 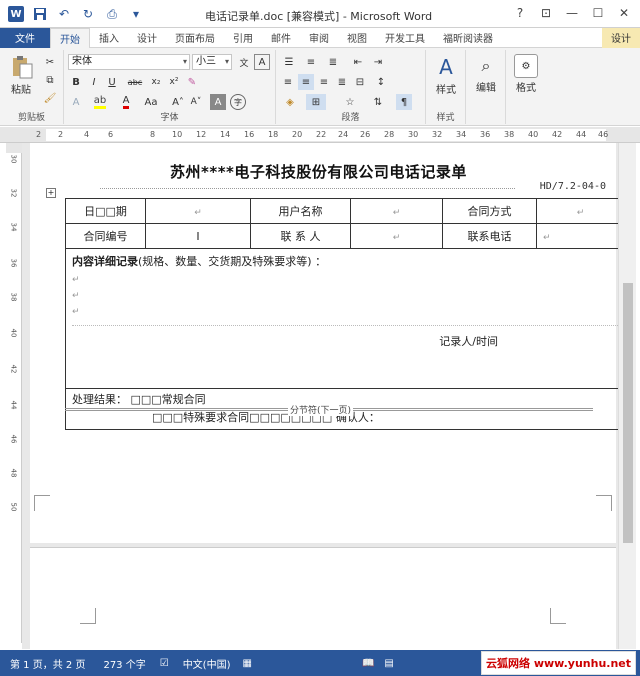 What do you see at coordinates (486, 87) in the screenshot?
I see `editing-button: 编辑` at bounding box center [486, 87].